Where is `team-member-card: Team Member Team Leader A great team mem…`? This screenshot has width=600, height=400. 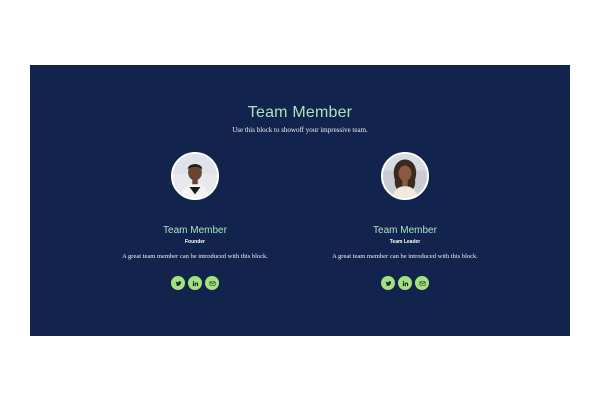
team-member-card: Team Member Team Leader A great team mem… is located at coordinates (405, 221).